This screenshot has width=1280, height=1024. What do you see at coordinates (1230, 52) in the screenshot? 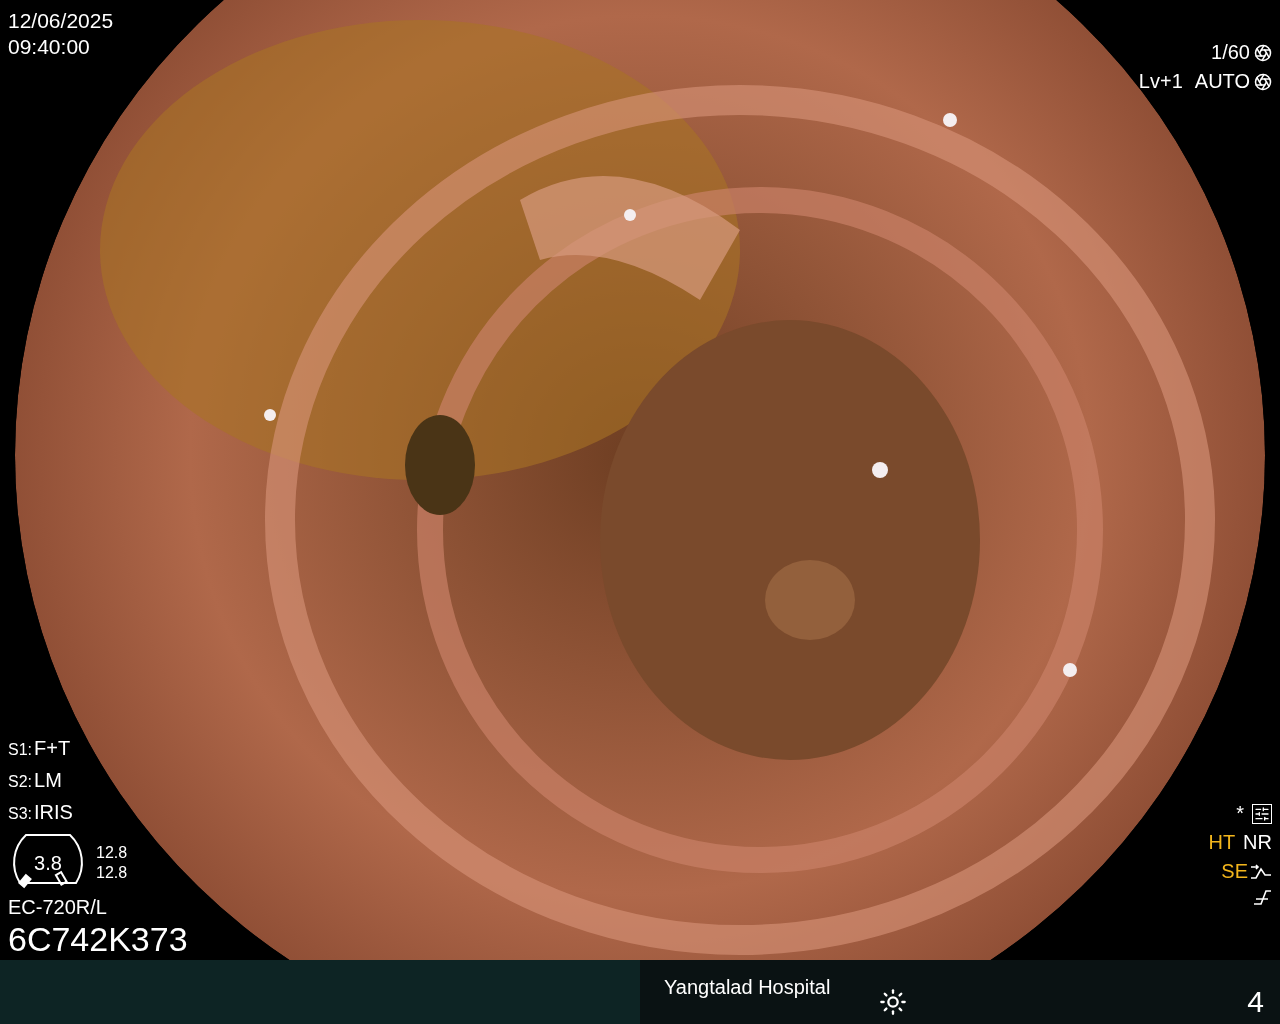
I see `shutter-speed: 1/60` at bounding box center [1230, 52].